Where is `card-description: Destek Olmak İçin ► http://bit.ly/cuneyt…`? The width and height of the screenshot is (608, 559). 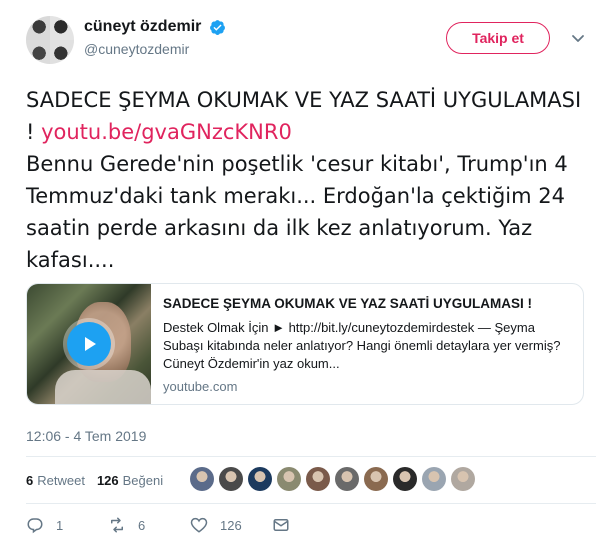 card-description: Destek Olmak İçin ► http://bit.ly/cuneyt… is located at coordinates (362, 345).